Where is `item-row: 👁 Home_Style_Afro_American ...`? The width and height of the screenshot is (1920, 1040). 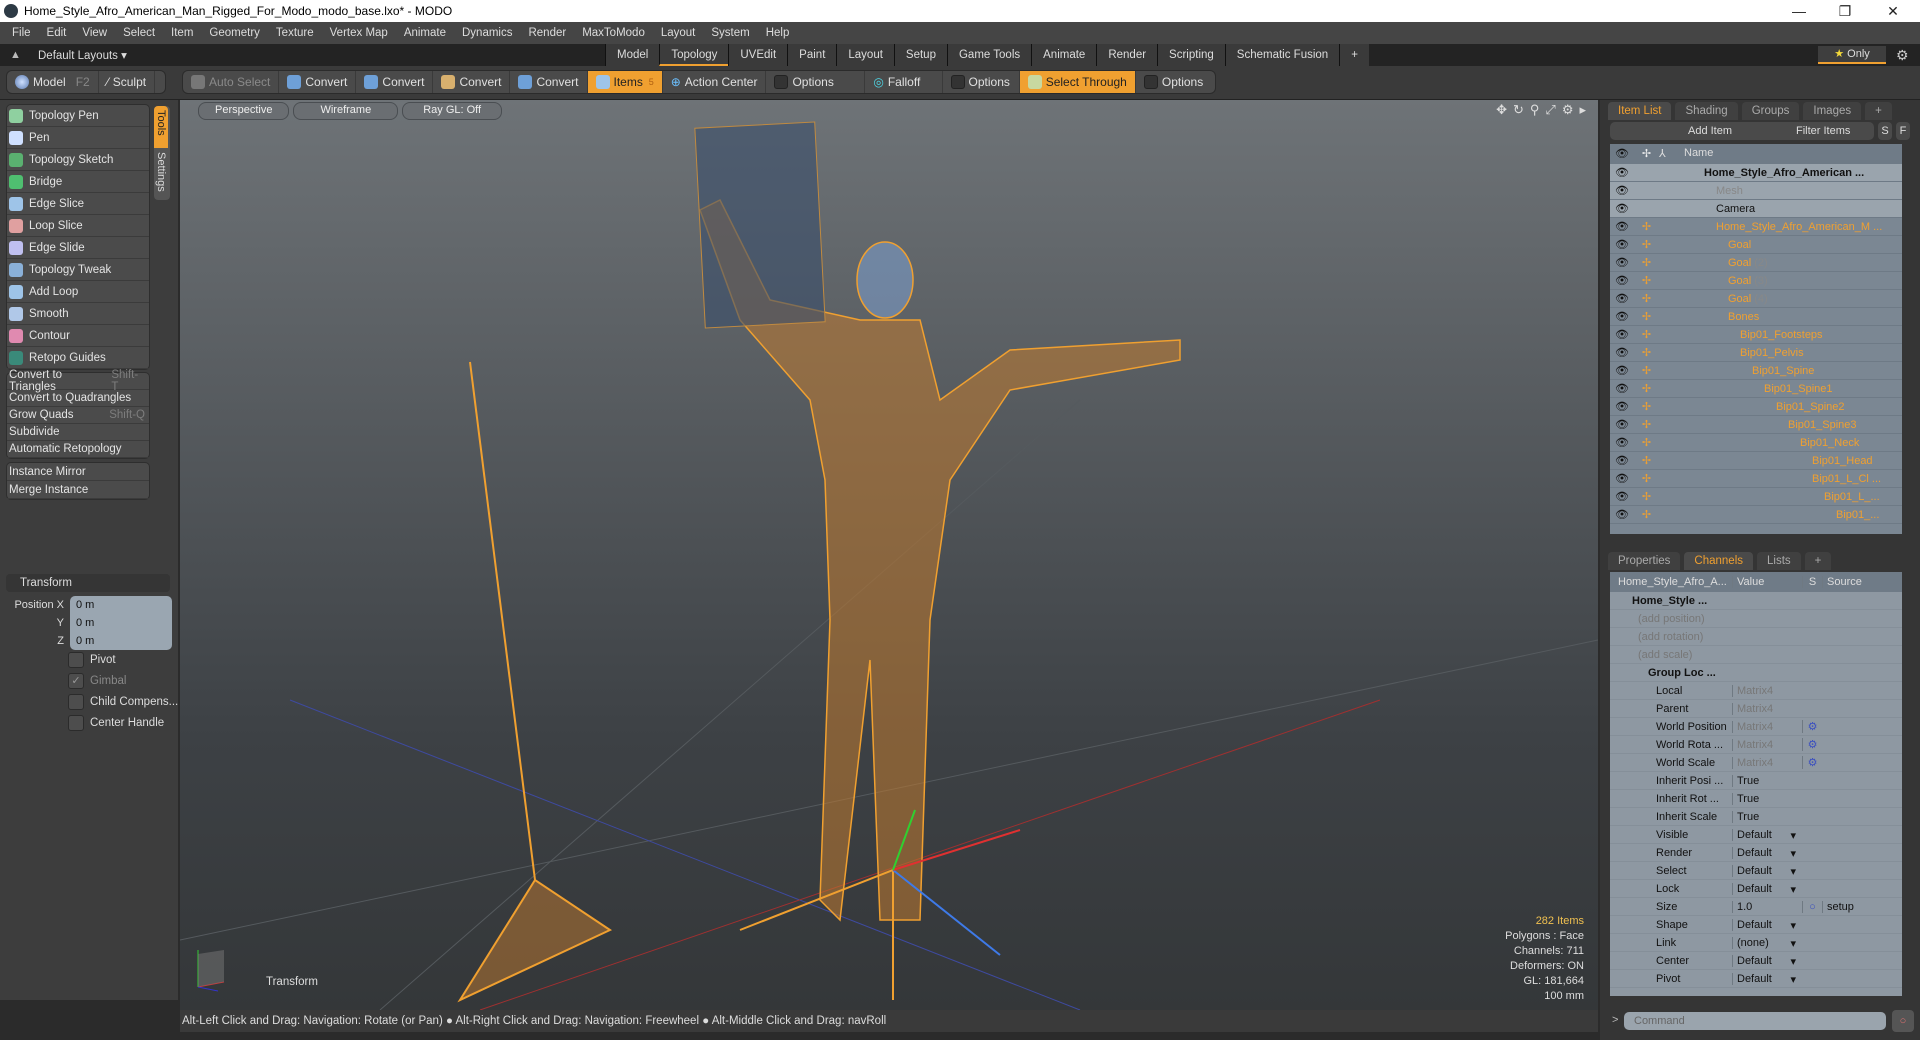 item-row: 👁 Home_Style_Afro_American ... is located at coordinates (1756, 173).